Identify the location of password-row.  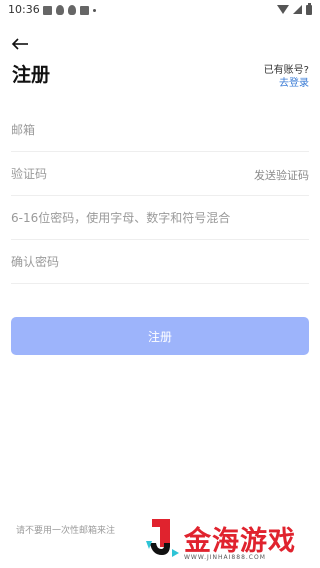
(160, 218).